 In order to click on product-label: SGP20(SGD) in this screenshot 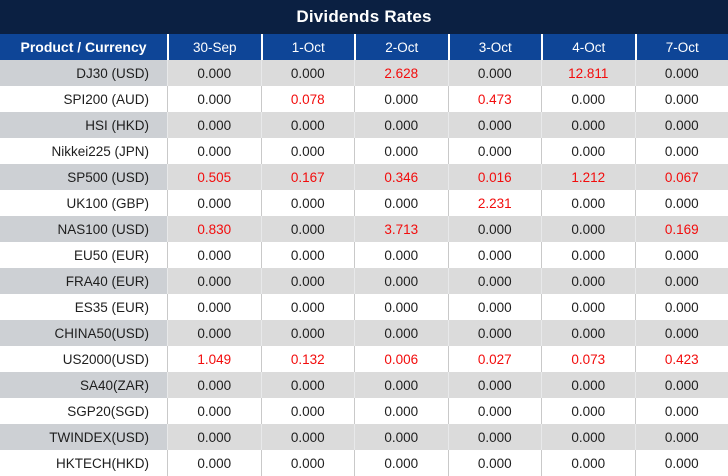, I will do `click(83, 411)`.